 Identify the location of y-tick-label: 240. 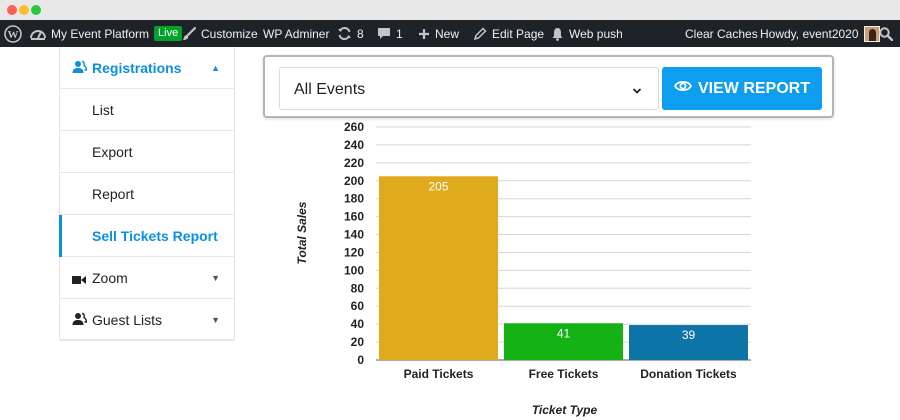
(354, 145).